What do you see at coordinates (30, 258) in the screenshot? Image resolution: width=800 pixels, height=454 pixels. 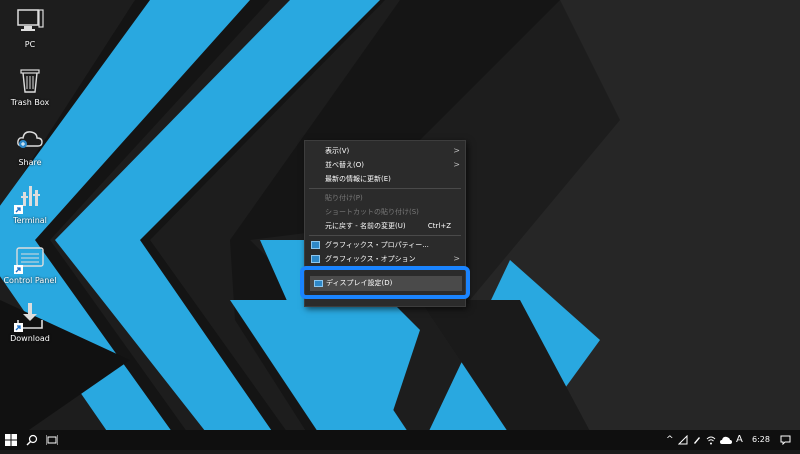 I see `control-panel-icon` at bounding box center [30, 258].